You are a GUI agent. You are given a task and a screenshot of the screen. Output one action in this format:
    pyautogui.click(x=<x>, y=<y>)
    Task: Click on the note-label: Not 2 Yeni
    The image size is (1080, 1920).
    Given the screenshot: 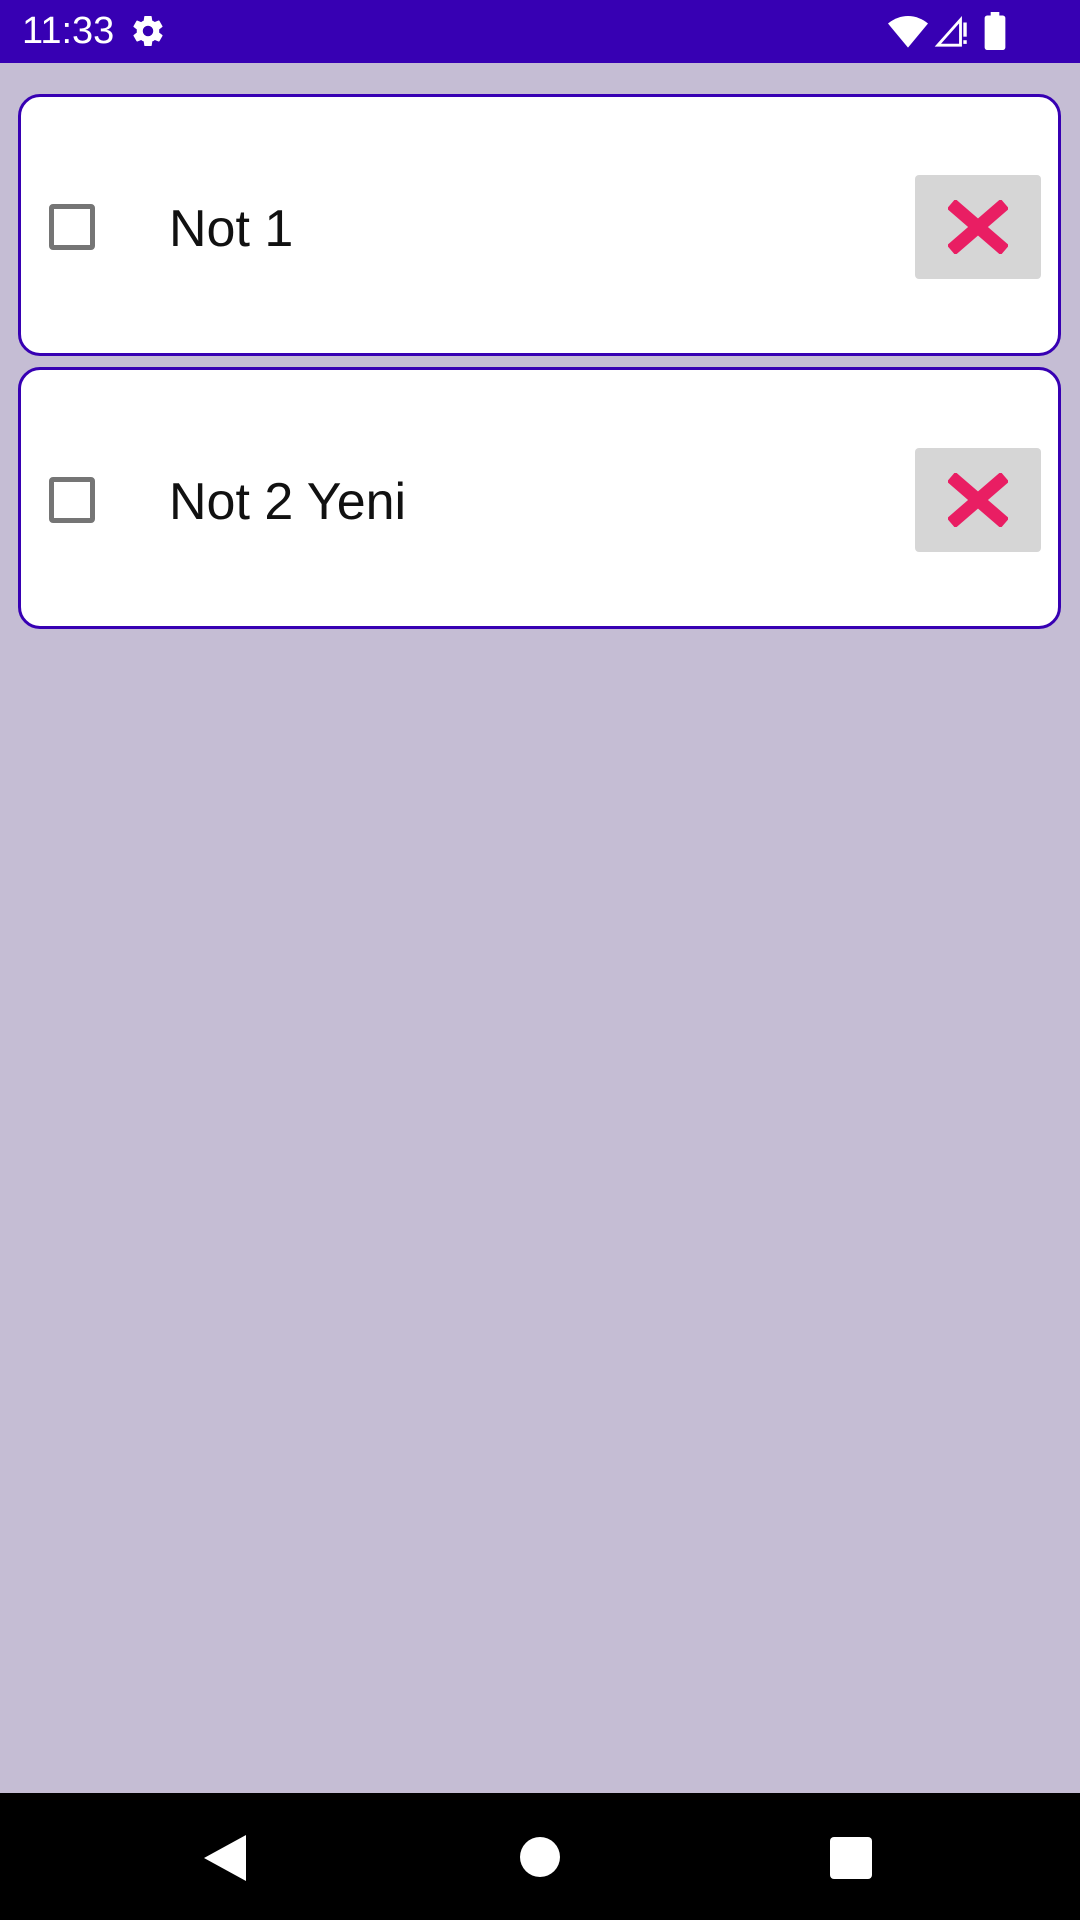 What is the action you would take?
    pyautogui.click(x=288, y=502)
    